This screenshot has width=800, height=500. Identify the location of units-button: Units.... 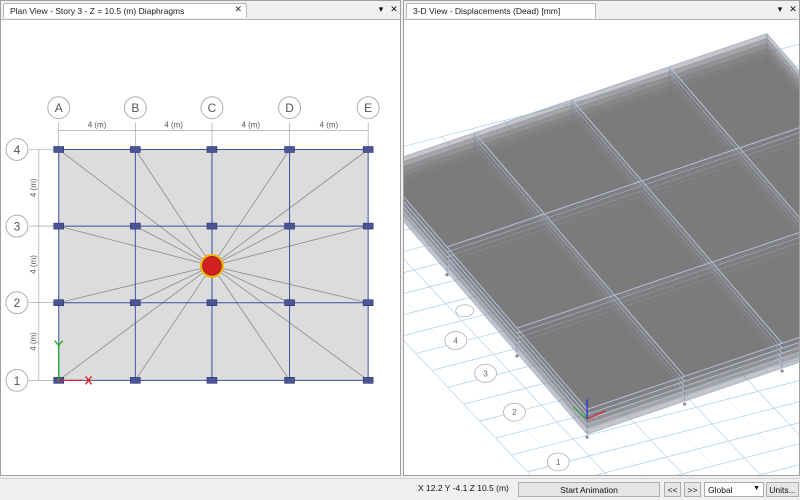
(782, 489).